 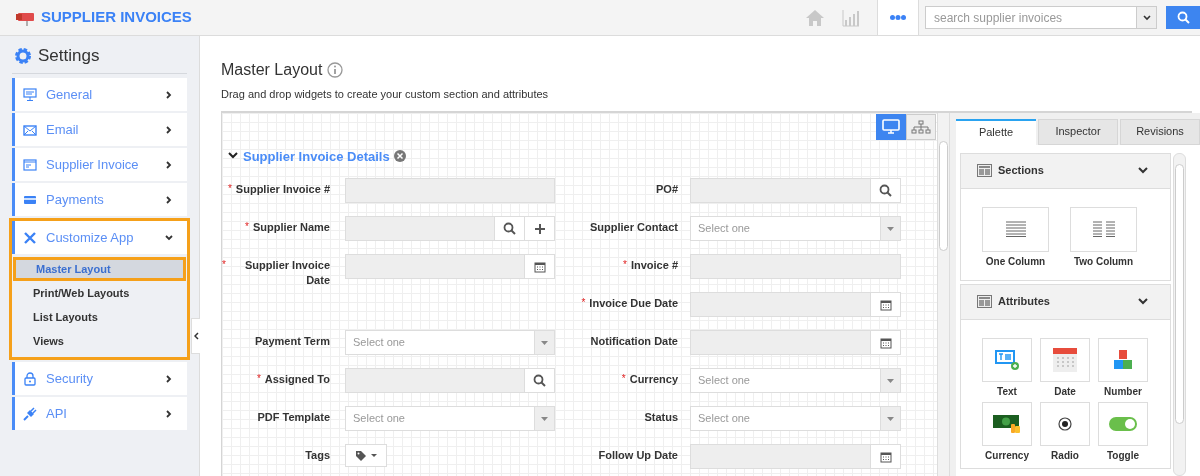 What do you see at coordinates (653, 379) in the screenshot?
I see `field-label: Currency` at bounding box center [653, 379].